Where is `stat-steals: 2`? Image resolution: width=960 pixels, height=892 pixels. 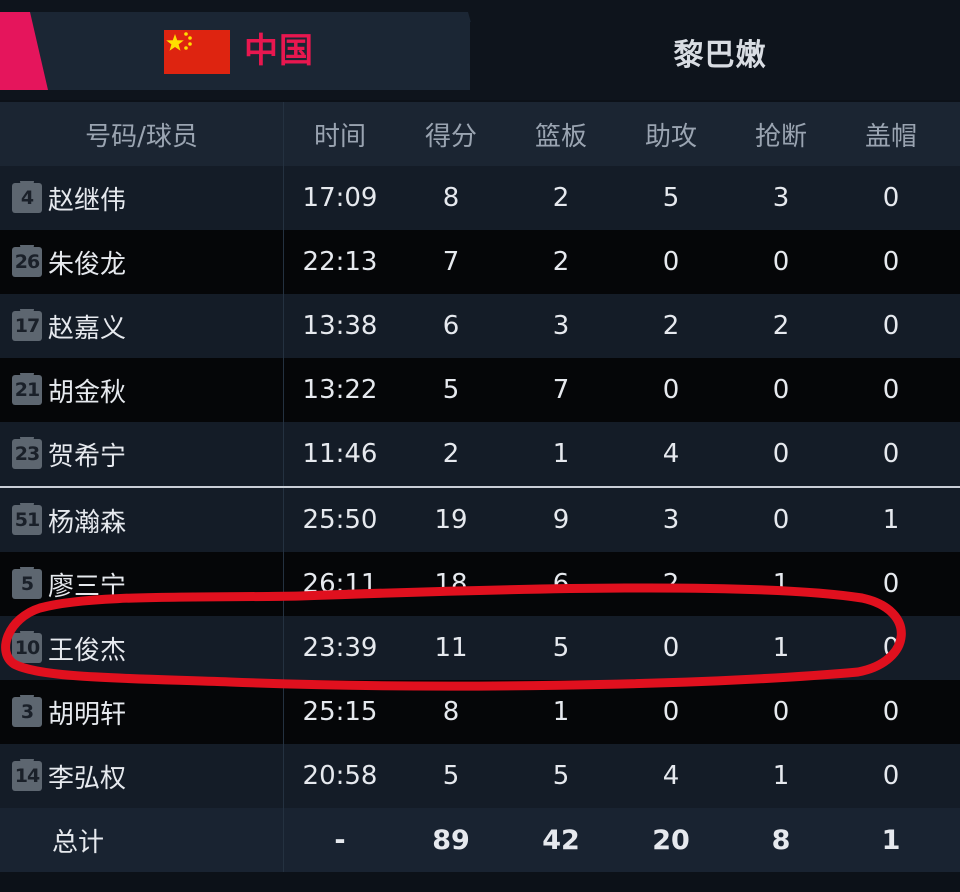 stat-steals: 2 is located at coordinates (781, 326).